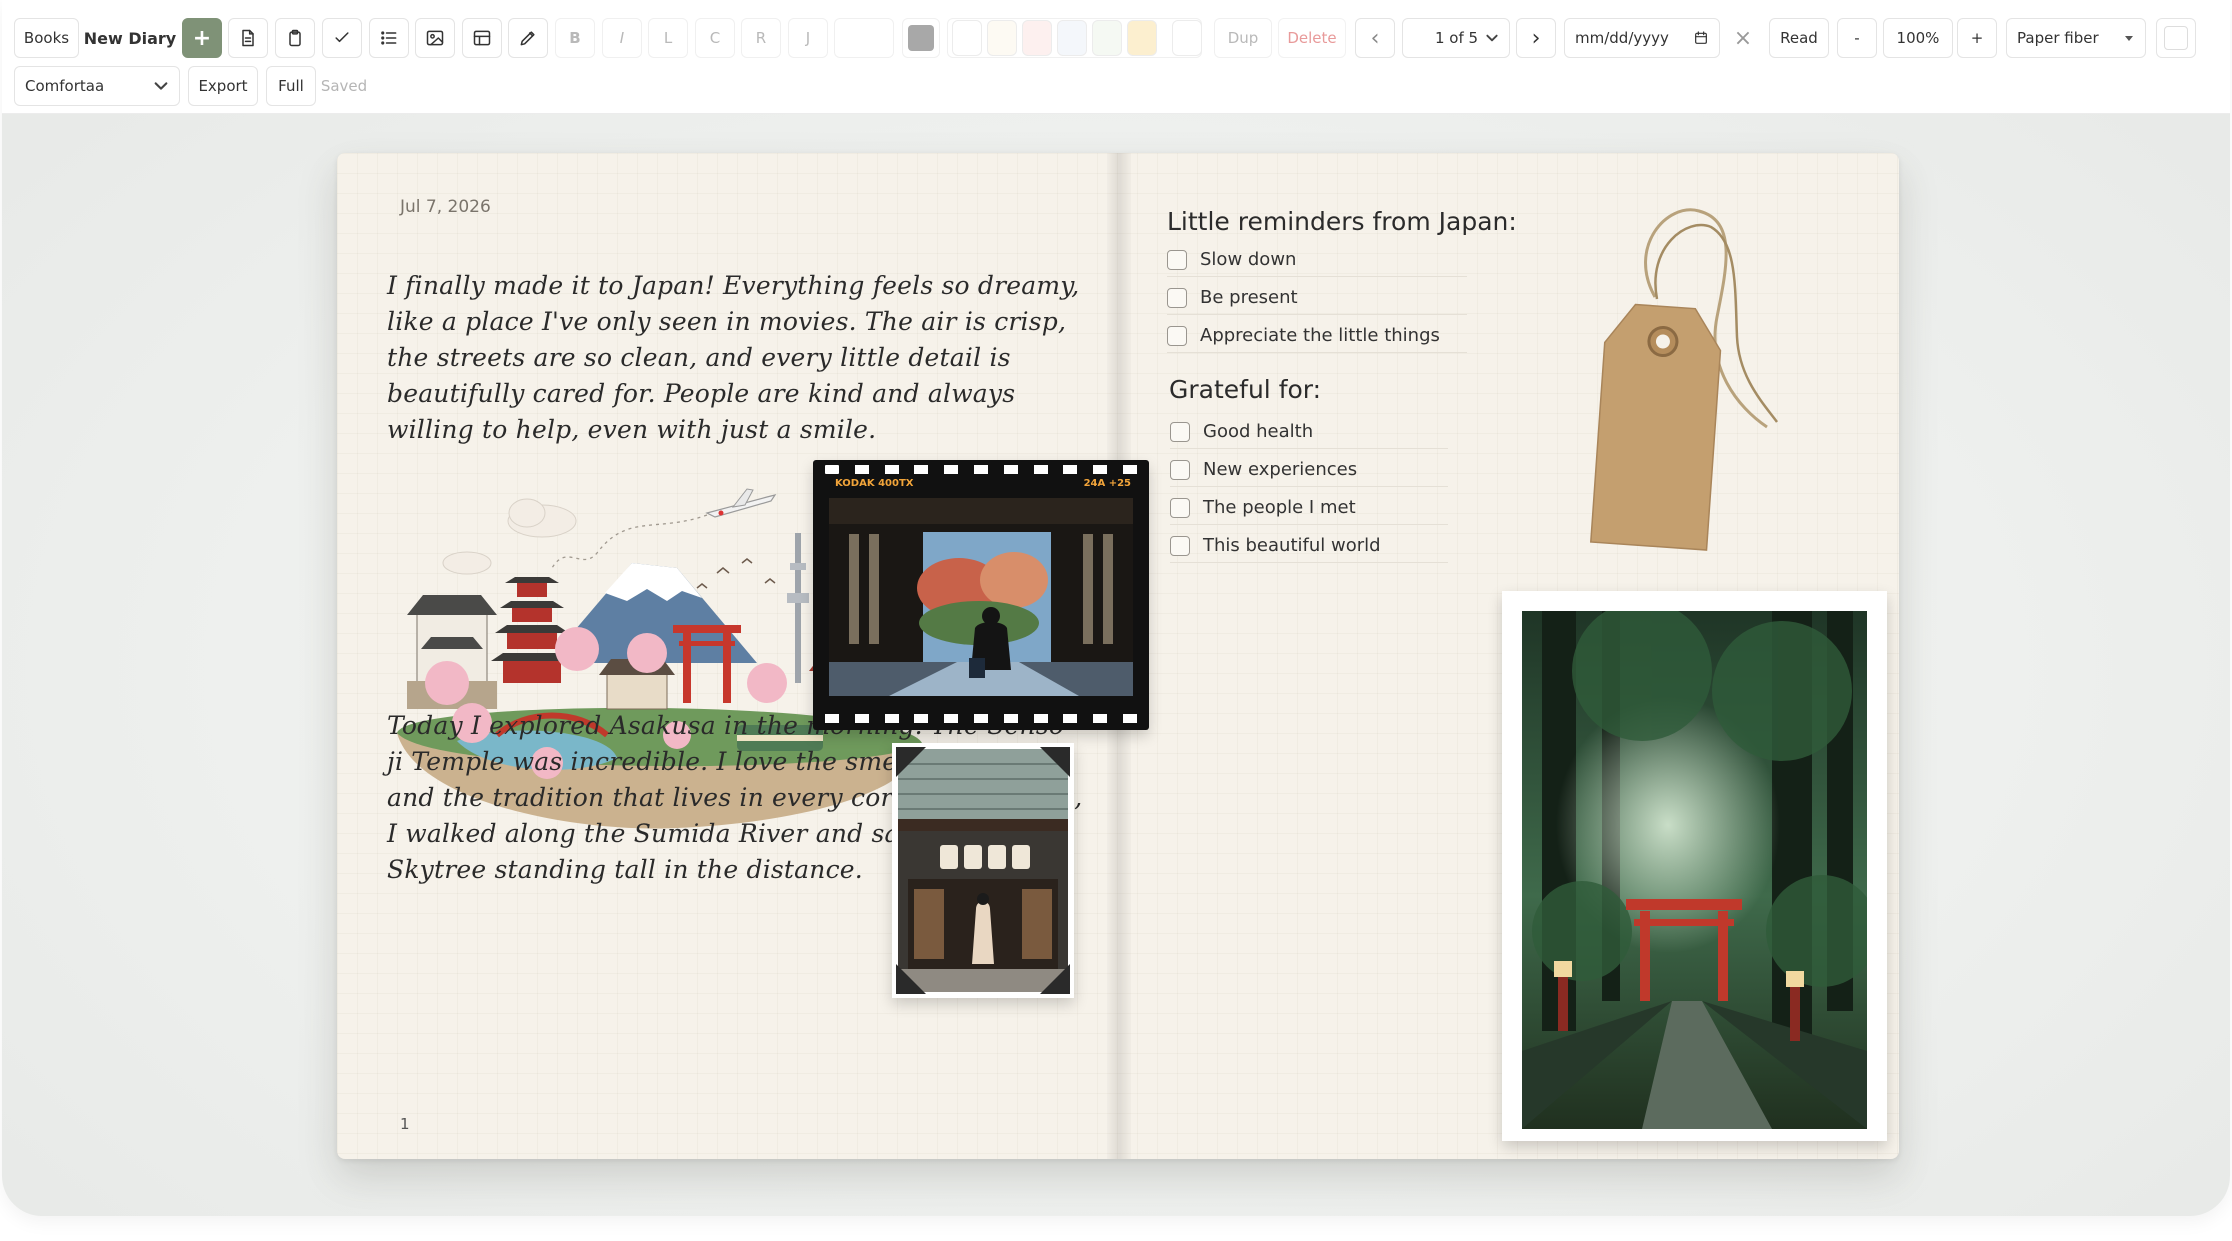 The width and height of the screenshot is (2232, 1241). I want to click on save-status: Saved, so click(344, 86).